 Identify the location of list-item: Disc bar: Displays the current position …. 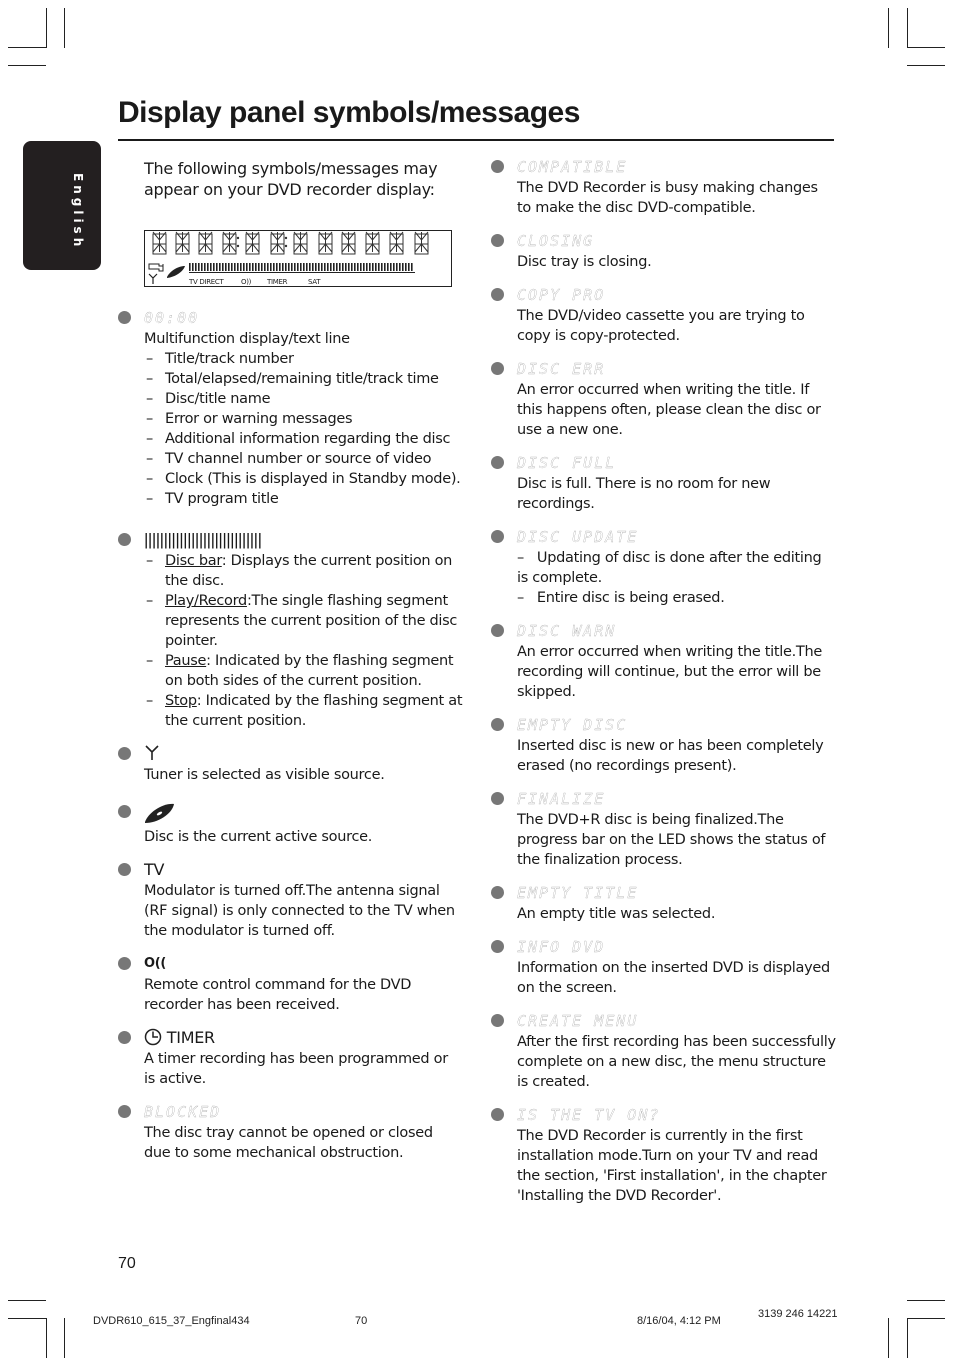
(303, 571).